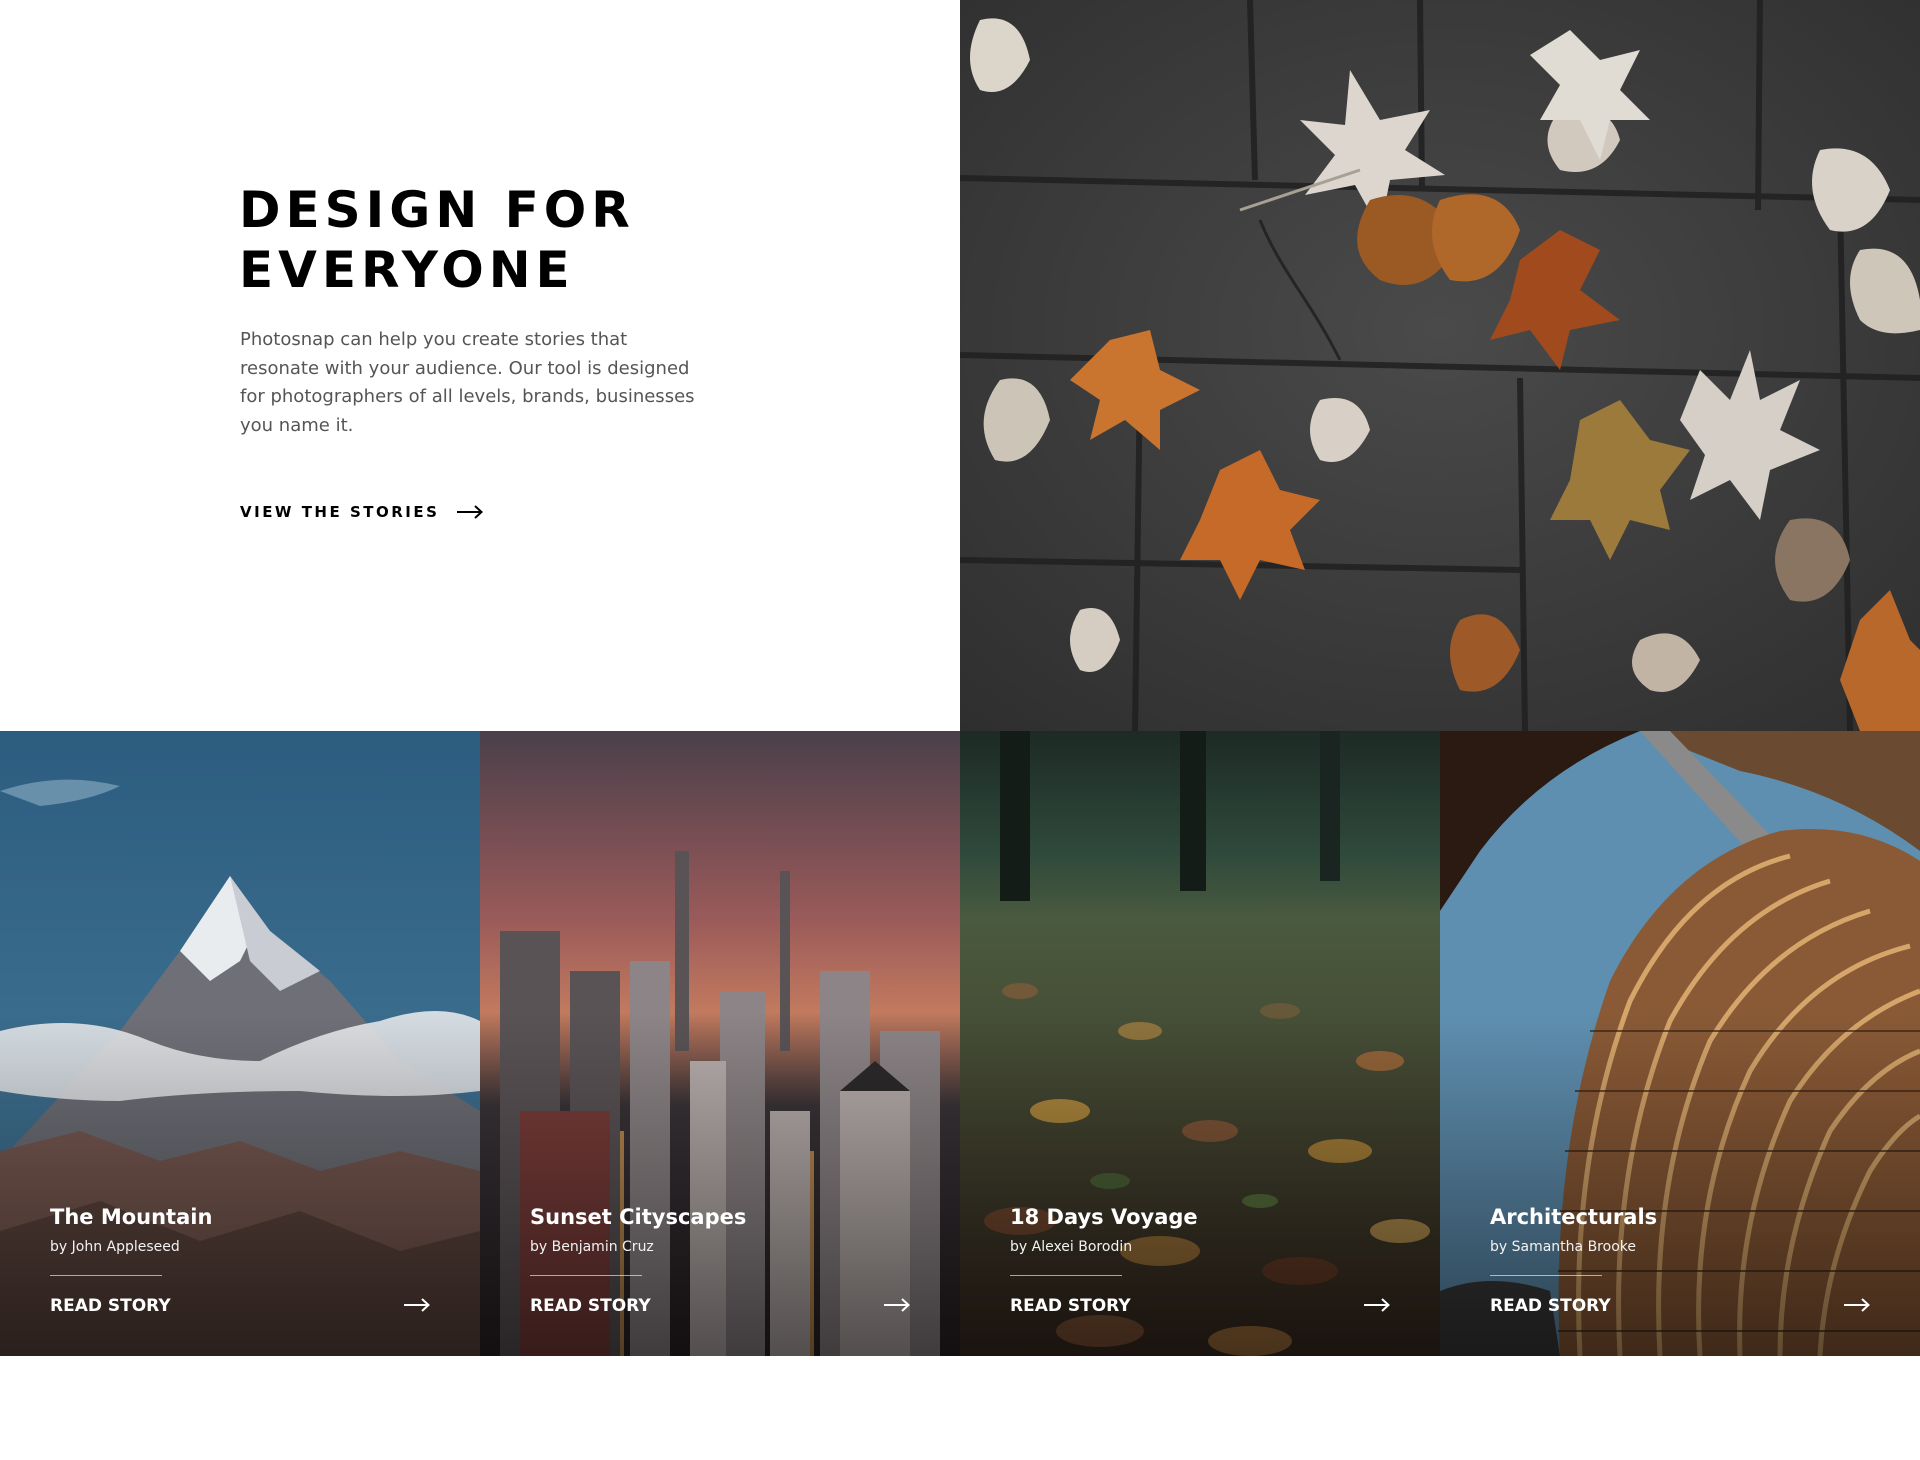  I want to click on story-author: by Alexei Borodin, so click(1071, 1247).